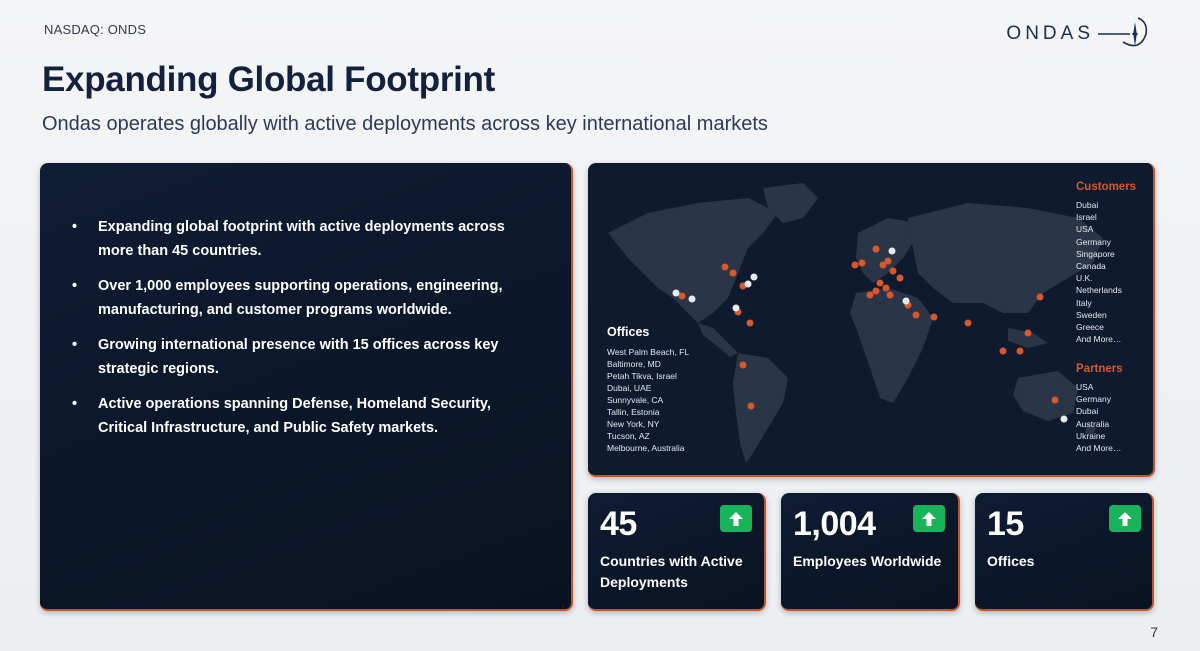 Image resolution: width=1200 pixels, height=651 pixels. Describe the element at coordinates (634, 364) in the screenshot. I see `office-item: Baltimore, MD` at that location.